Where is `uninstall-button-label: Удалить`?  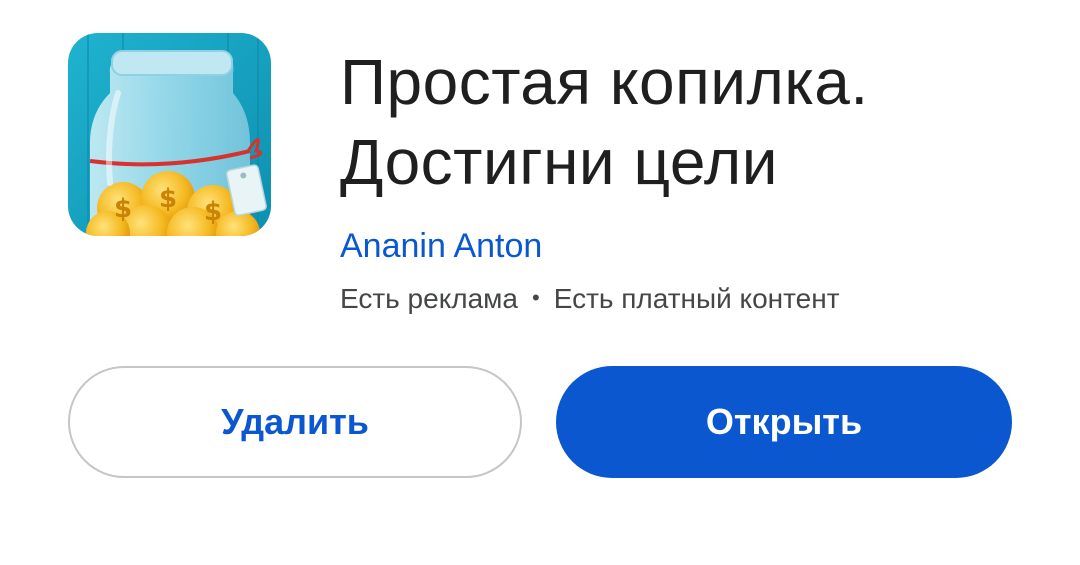
uninstall-button-label: Удалить is located at coordinates (295, 421).